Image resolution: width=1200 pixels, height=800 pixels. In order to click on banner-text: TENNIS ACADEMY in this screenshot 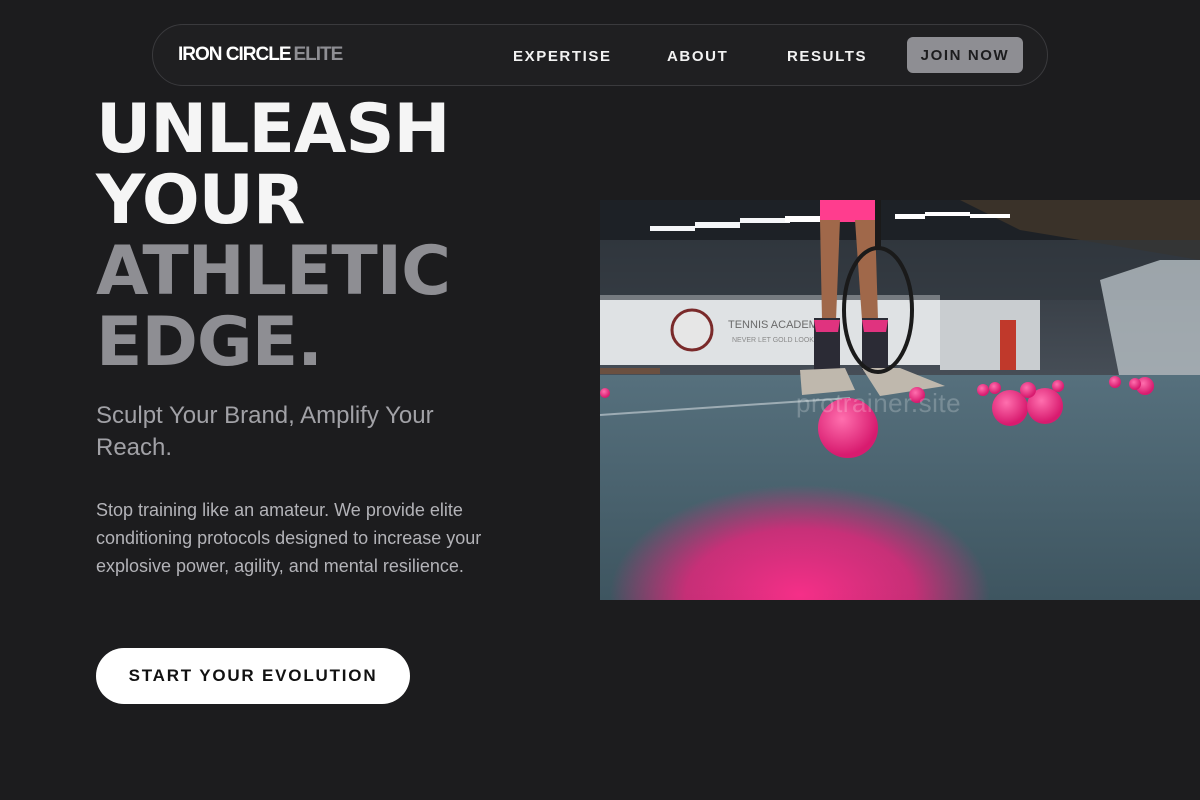, I will do `click(777, 325)`.